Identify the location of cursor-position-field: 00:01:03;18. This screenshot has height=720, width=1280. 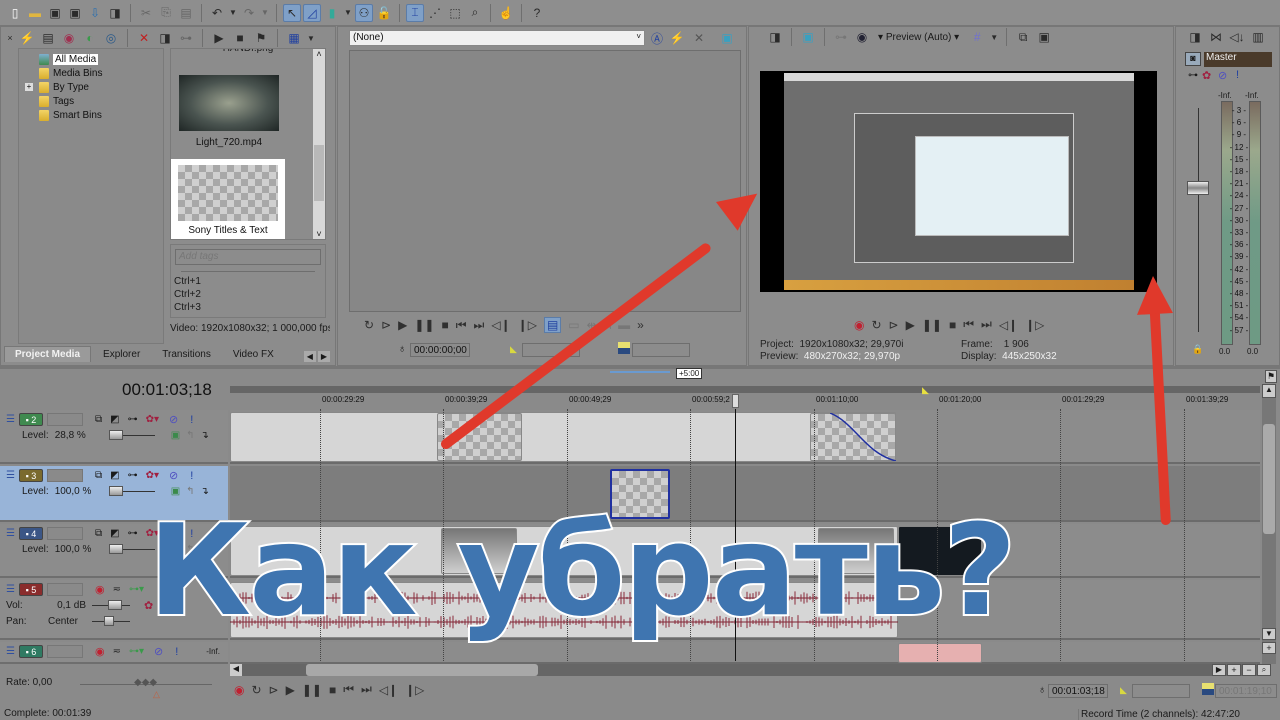
(1078, 691).